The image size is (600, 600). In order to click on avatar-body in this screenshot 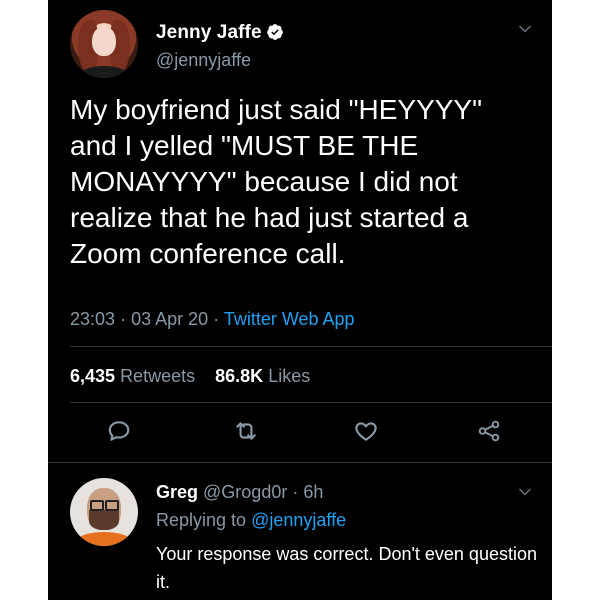, I will do `click(104, 539)`.